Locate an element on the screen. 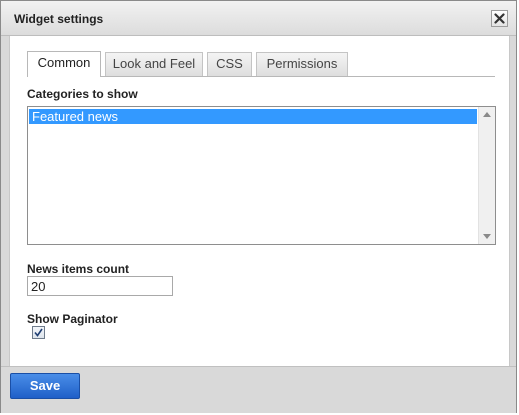 The height and width of the screenshot is (415, 519). close-x-icon is located at coordinates (499, 18).